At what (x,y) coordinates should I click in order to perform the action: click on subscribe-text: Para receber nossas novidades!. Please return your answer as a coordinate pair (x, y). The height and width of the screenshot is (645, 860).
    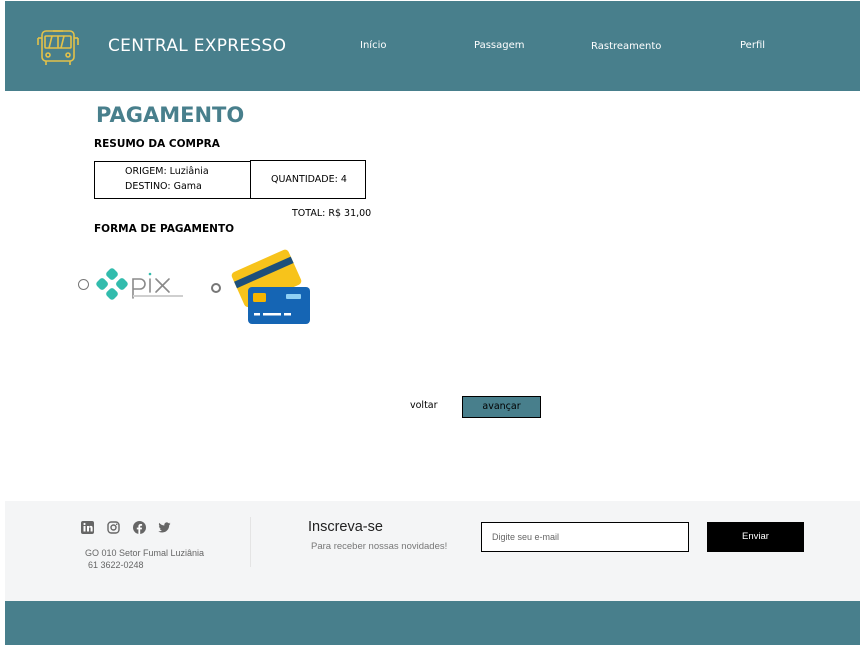
    Looking at the image, I should click on (379, 546).